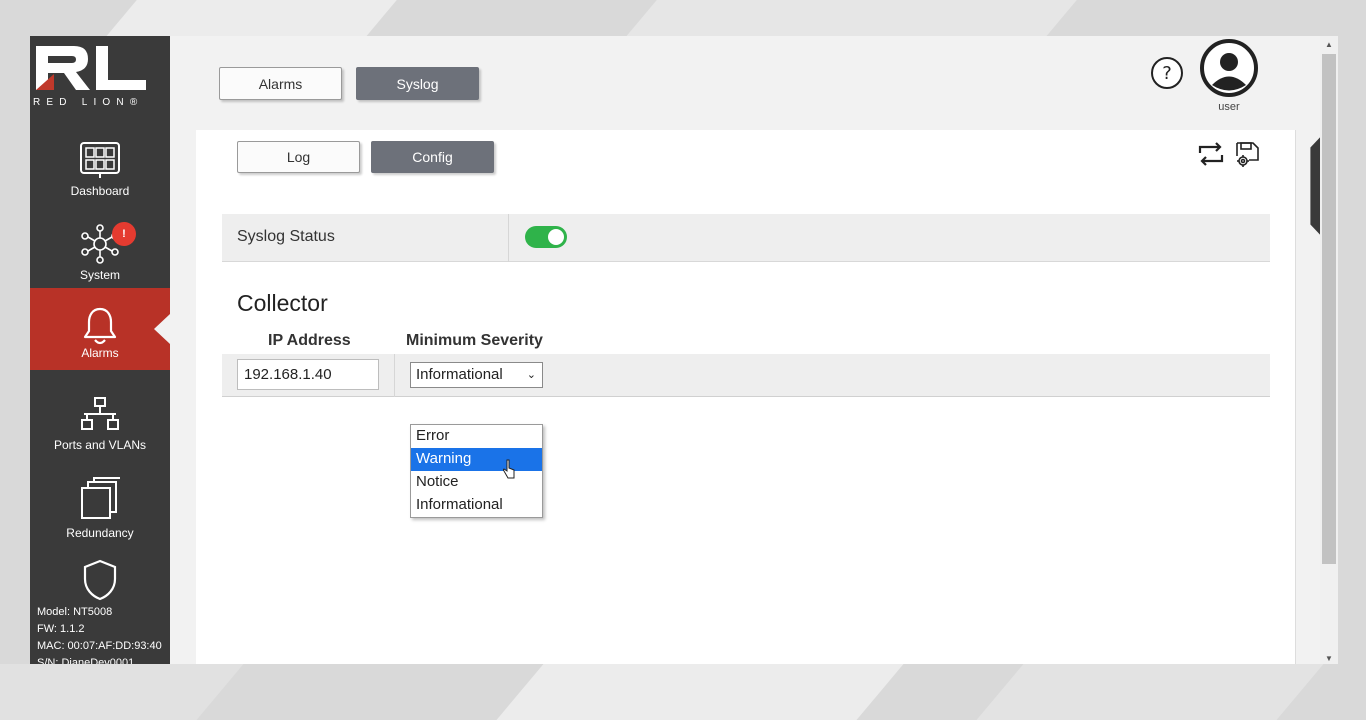 This screenshot has height=720, width=1366. Describe the element at coordinates (100, 445) in the screenshot. I see `sidebar-item-label: Ports and VLANs` at that location.